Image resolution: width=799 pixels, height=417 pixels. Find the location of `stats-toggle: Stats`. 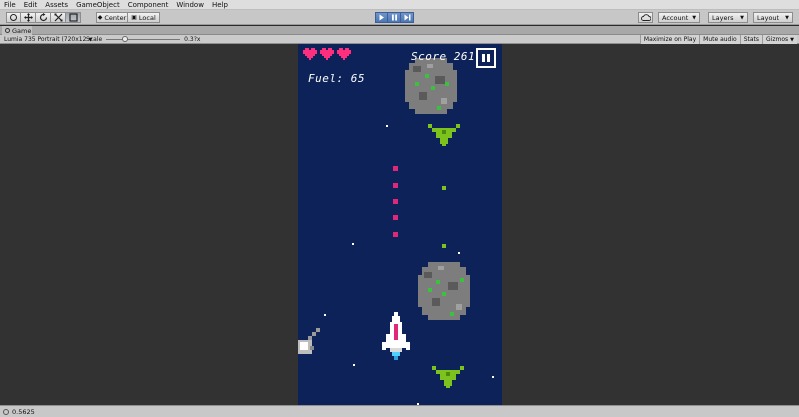

stats-toggle: Stats is located at coordinates (751, 39).